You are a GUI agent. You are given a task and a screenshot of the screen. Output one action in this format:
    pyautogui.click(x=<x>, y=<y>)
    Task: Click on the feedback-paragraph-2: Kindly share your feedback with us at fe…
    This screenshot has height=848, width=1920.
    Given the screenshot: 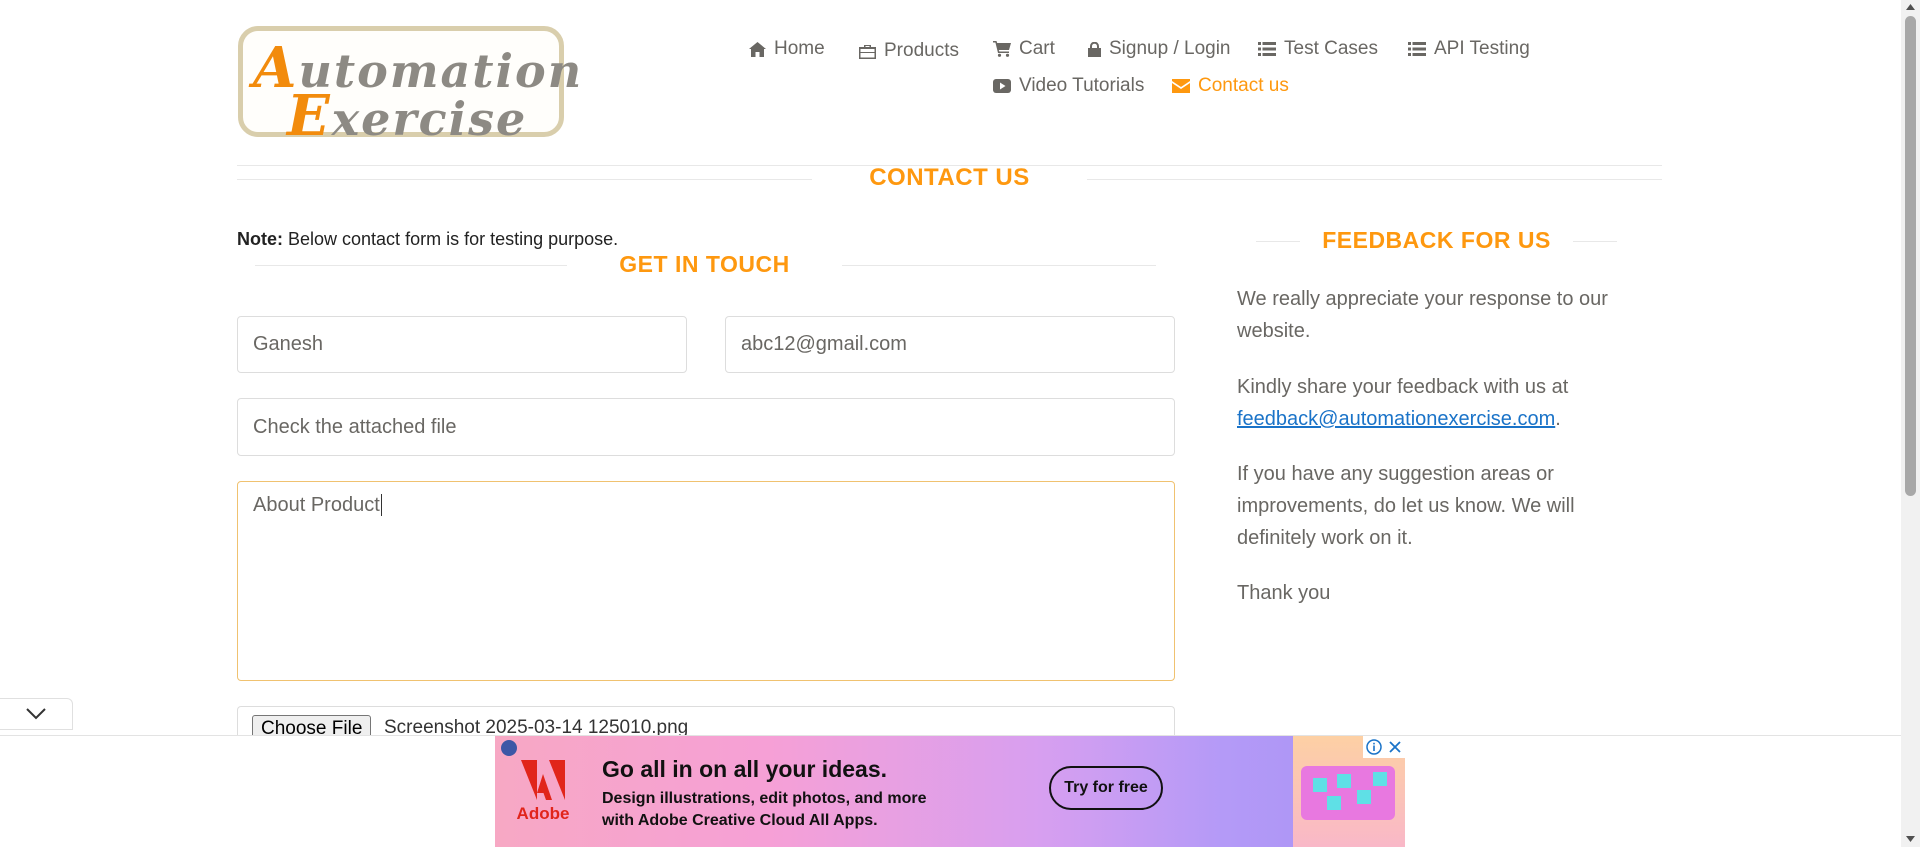 What is the action you would take?
    pyautogui.click(x=1437, y=403)
    